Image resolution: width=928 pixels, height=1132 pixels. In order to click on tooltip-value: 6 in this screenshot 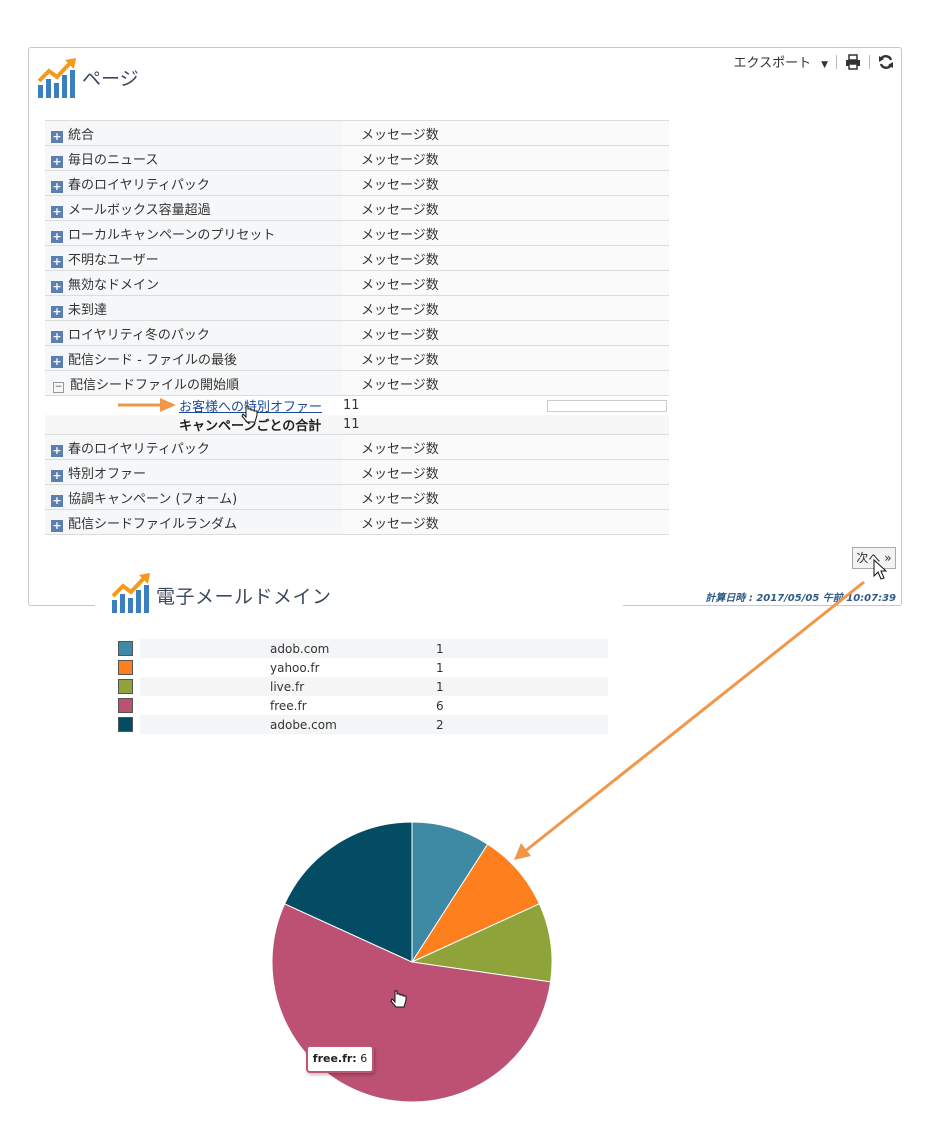, I will do `click(364, 1058)`.